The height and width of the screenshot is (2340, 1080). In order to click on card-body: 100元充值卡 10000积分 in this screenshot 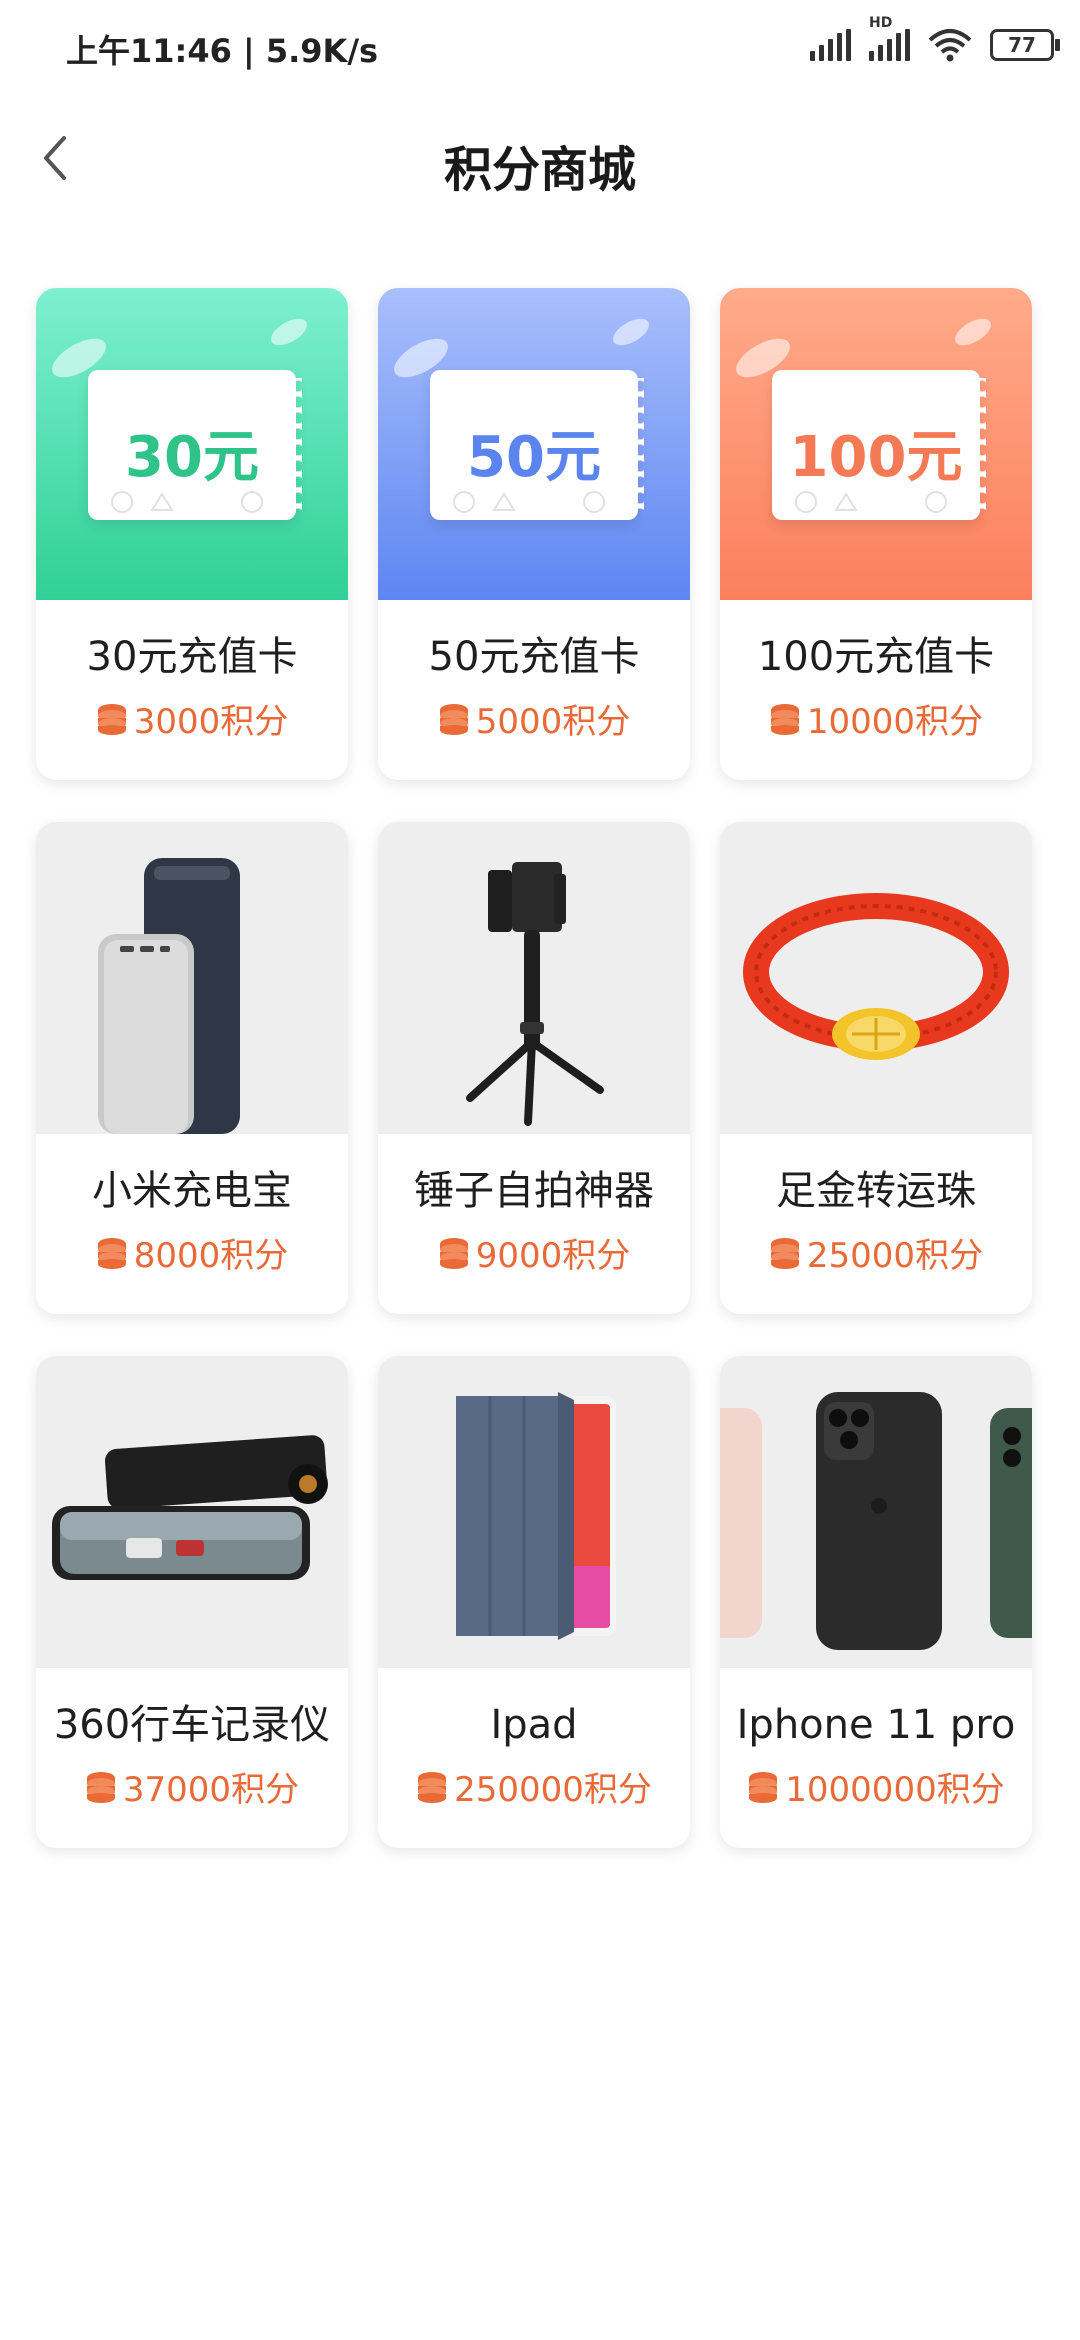, I will do `click(876, 690)`.